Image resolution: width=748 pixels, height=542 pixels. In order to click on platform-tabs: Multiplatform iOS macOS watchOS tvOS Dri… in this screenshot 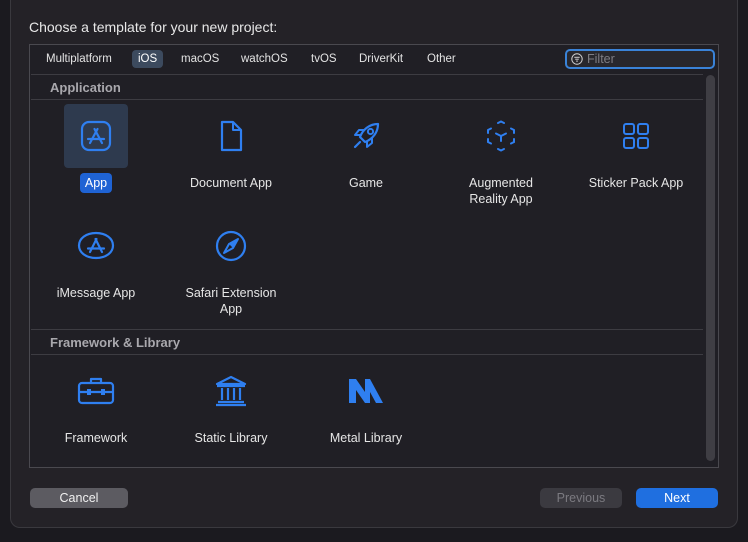, I will do `click(374, 59)`.